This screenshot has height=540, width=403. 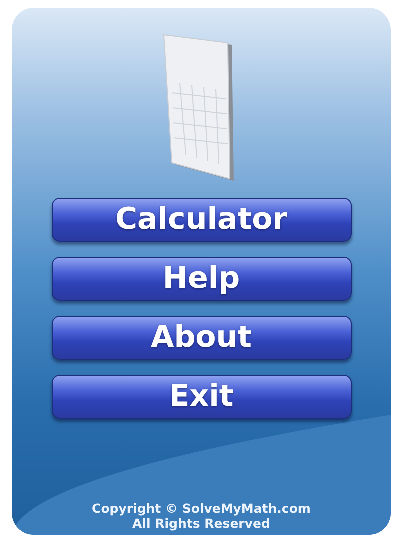 What do you see at coordinates (202, 220) in the screenshot?
I see `menu-button: Calculator` at bounding box center [202, 220].